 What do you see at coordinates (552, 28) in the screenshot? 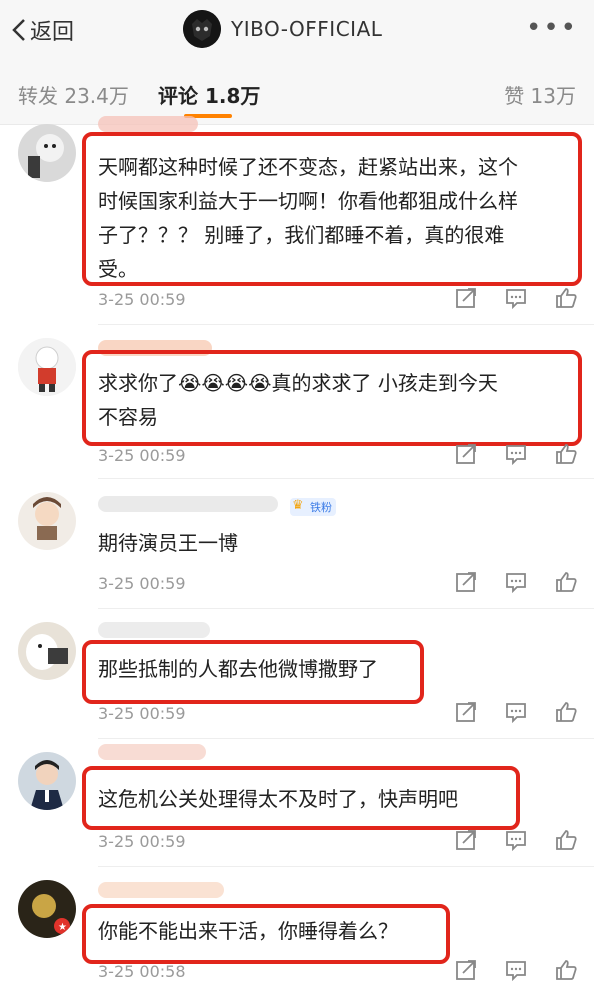
I see `more-icon: •••` at bounding box center [552, 28].